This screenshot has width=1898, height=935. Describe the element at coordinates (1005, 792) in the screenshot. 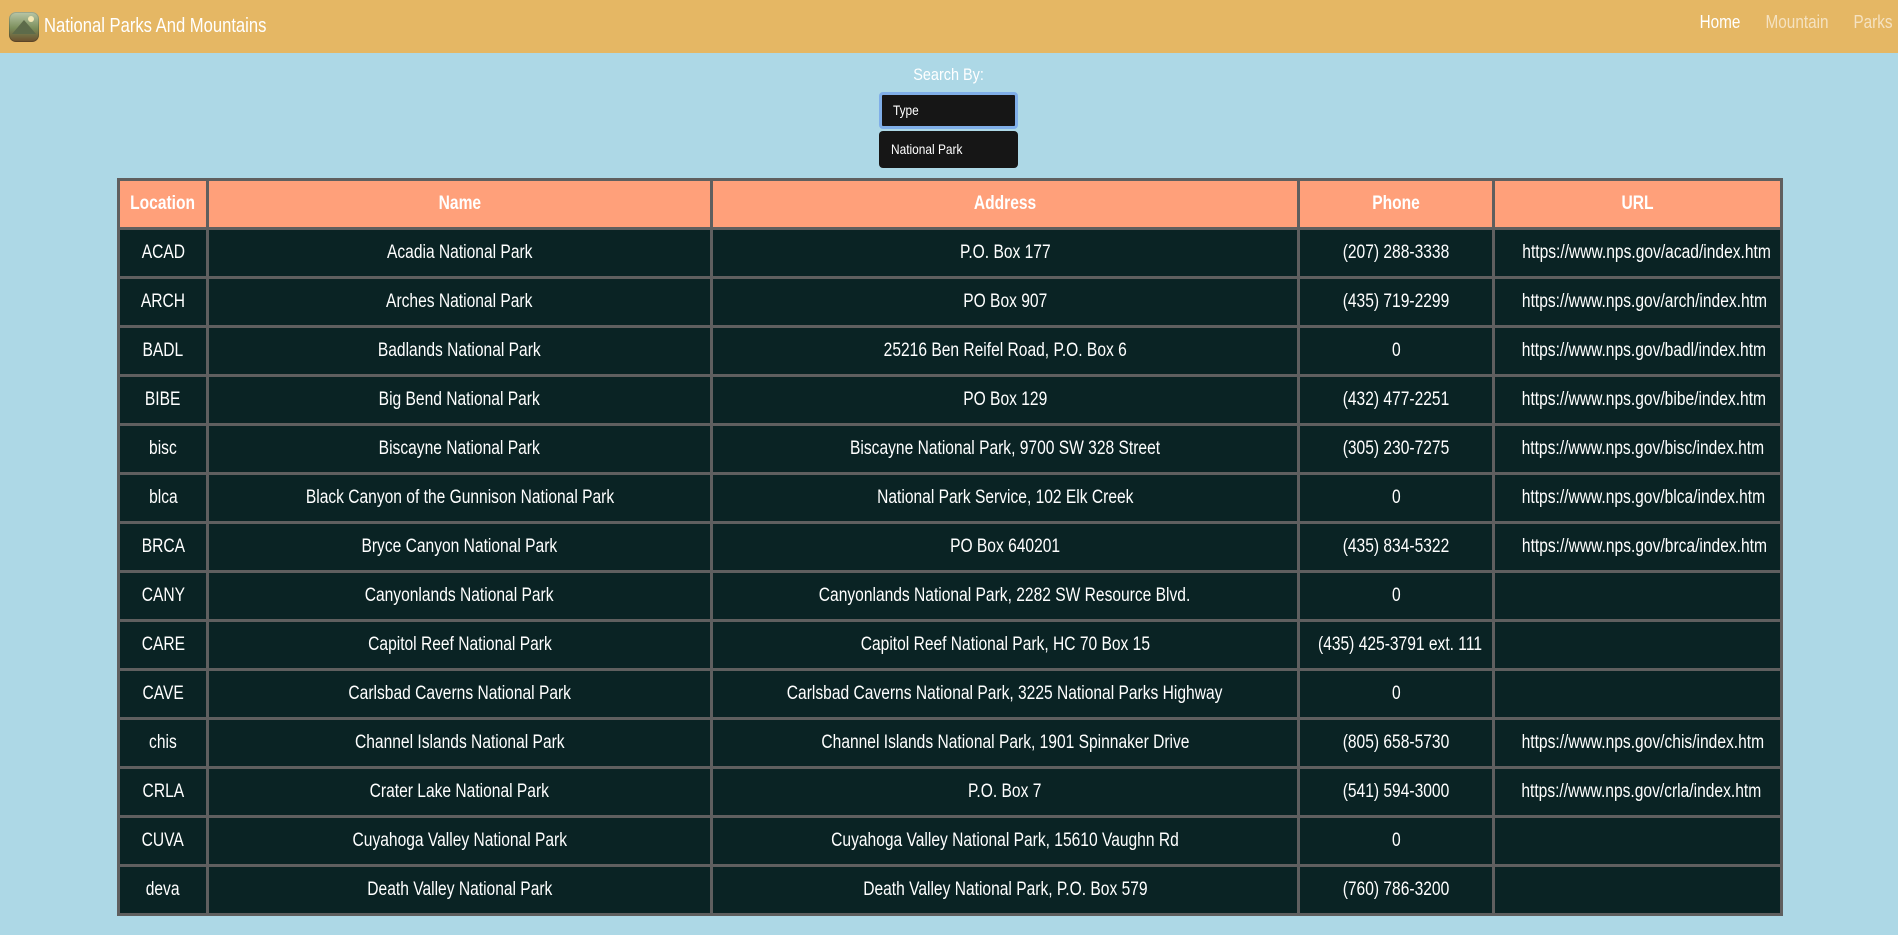

I see `cell-address: P.O. Box 7` at that location.